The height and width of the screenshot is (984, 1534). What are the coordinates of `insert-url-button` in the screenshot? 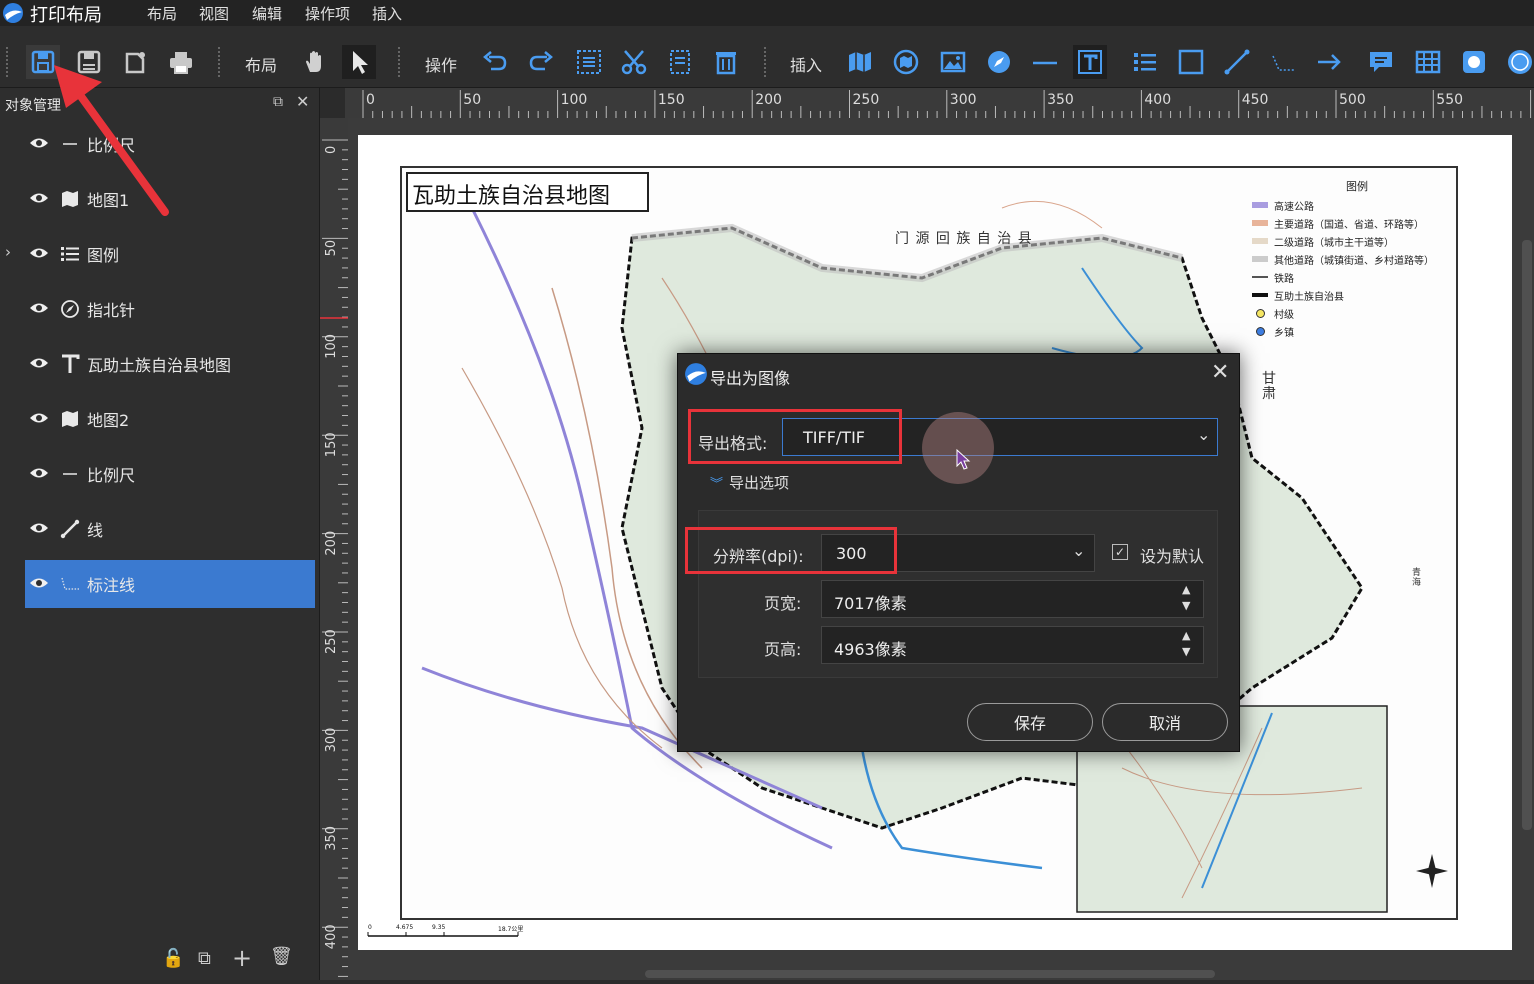 It's located at (1518, 62).